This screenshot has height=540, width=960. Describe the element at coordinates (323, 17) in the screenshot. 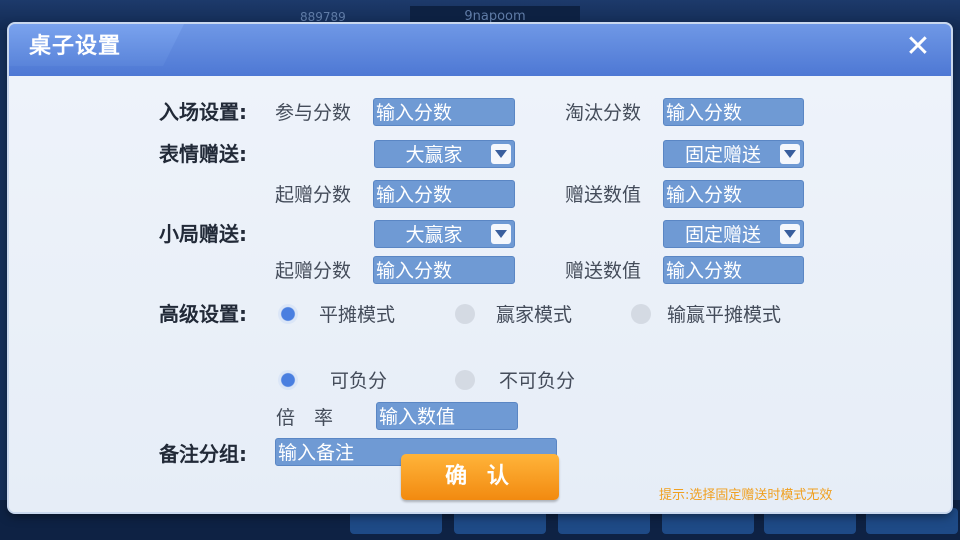

I see `background-score: 889789` at that location.